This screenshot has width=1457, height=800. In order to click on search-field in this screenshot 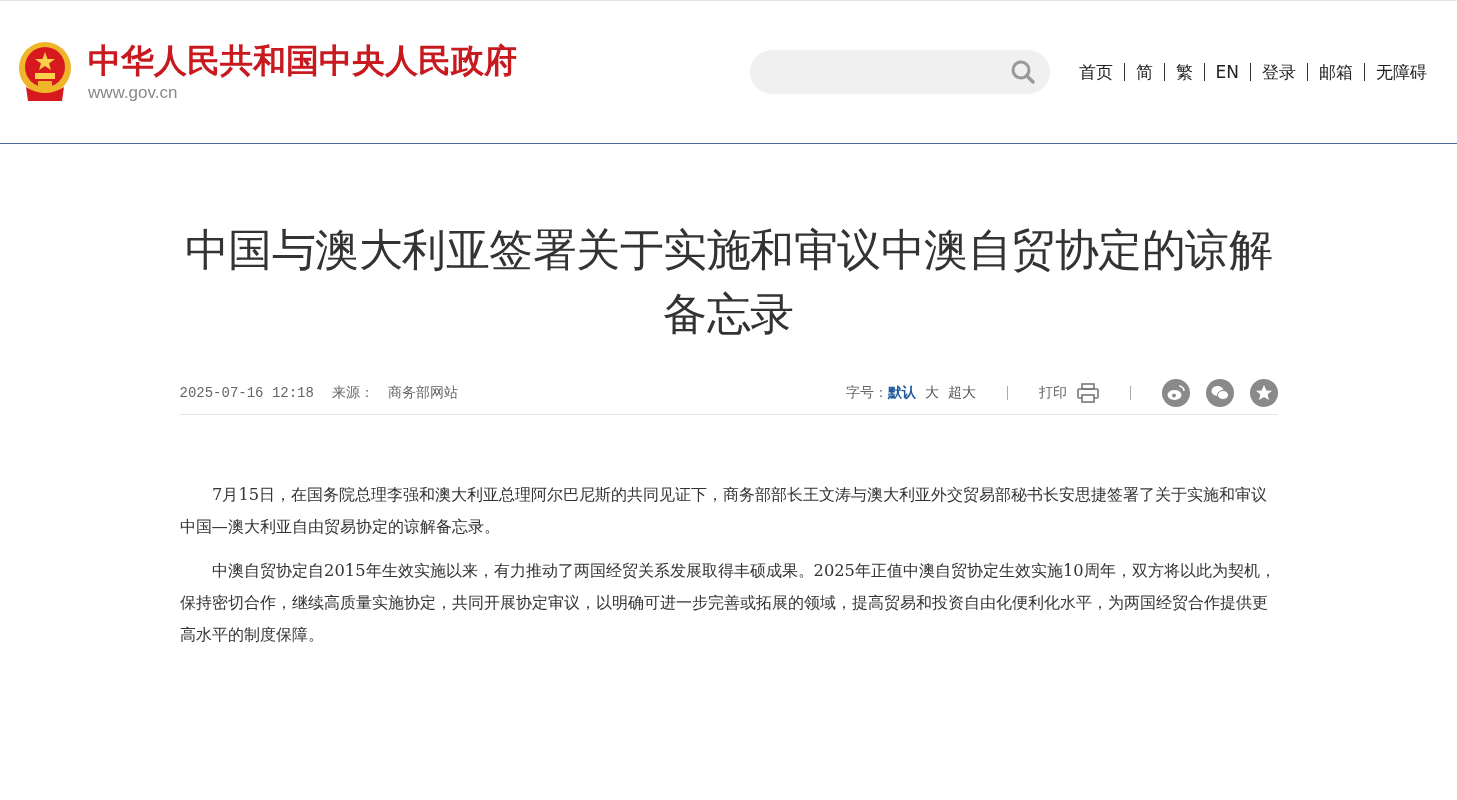, I will do `click(899, 72)`.